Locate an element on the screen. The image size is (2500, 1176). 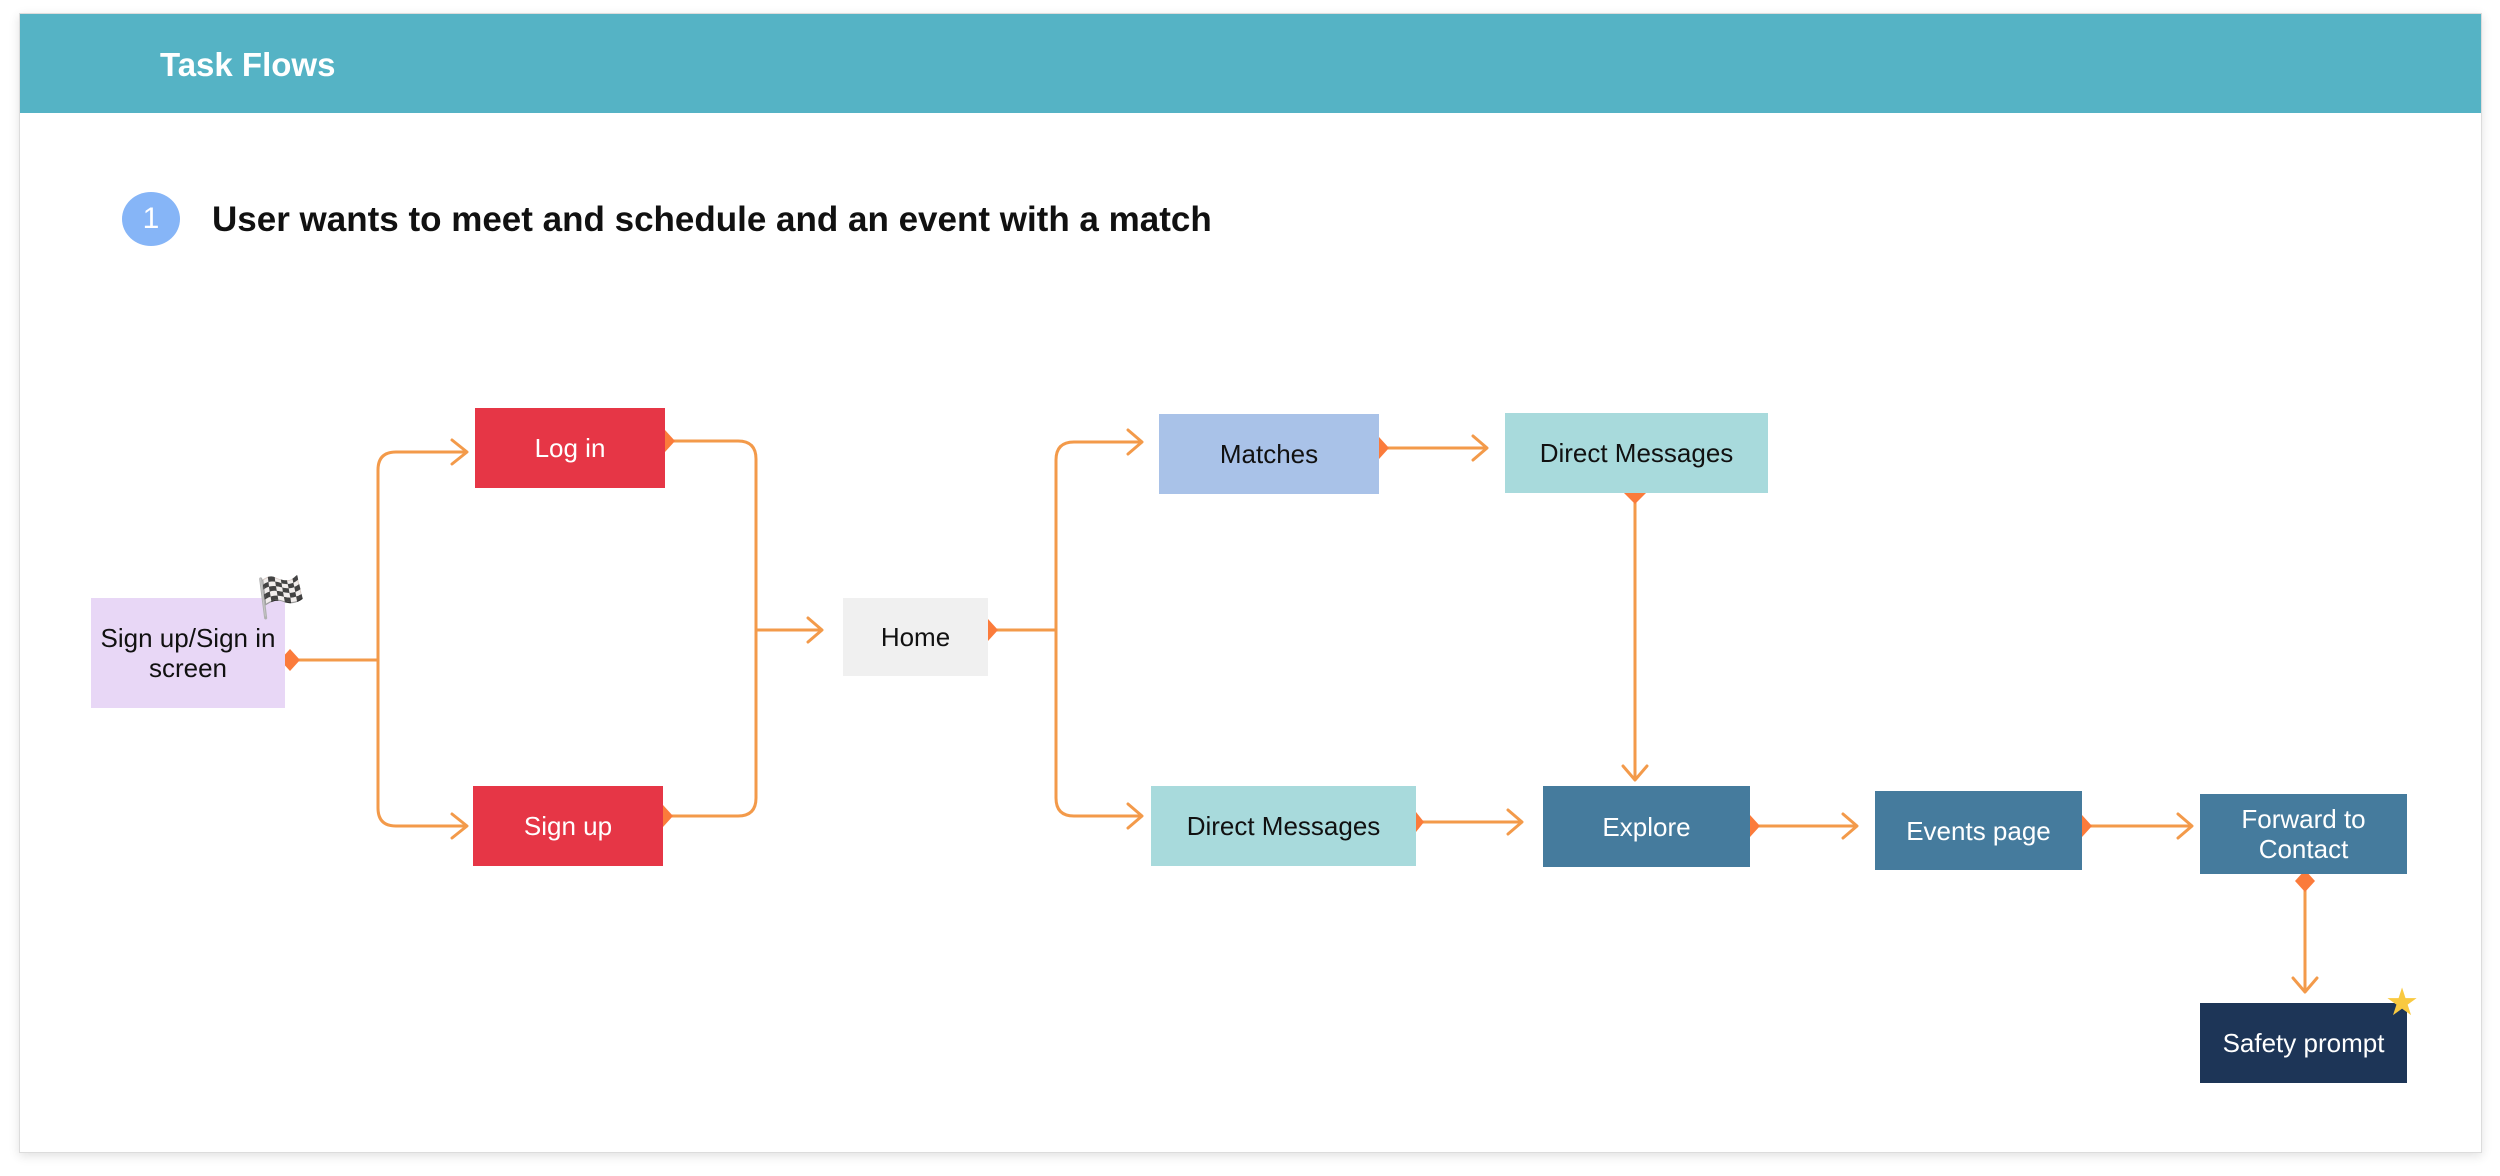
connector-home-dm is located at coordinates (1098, 723).